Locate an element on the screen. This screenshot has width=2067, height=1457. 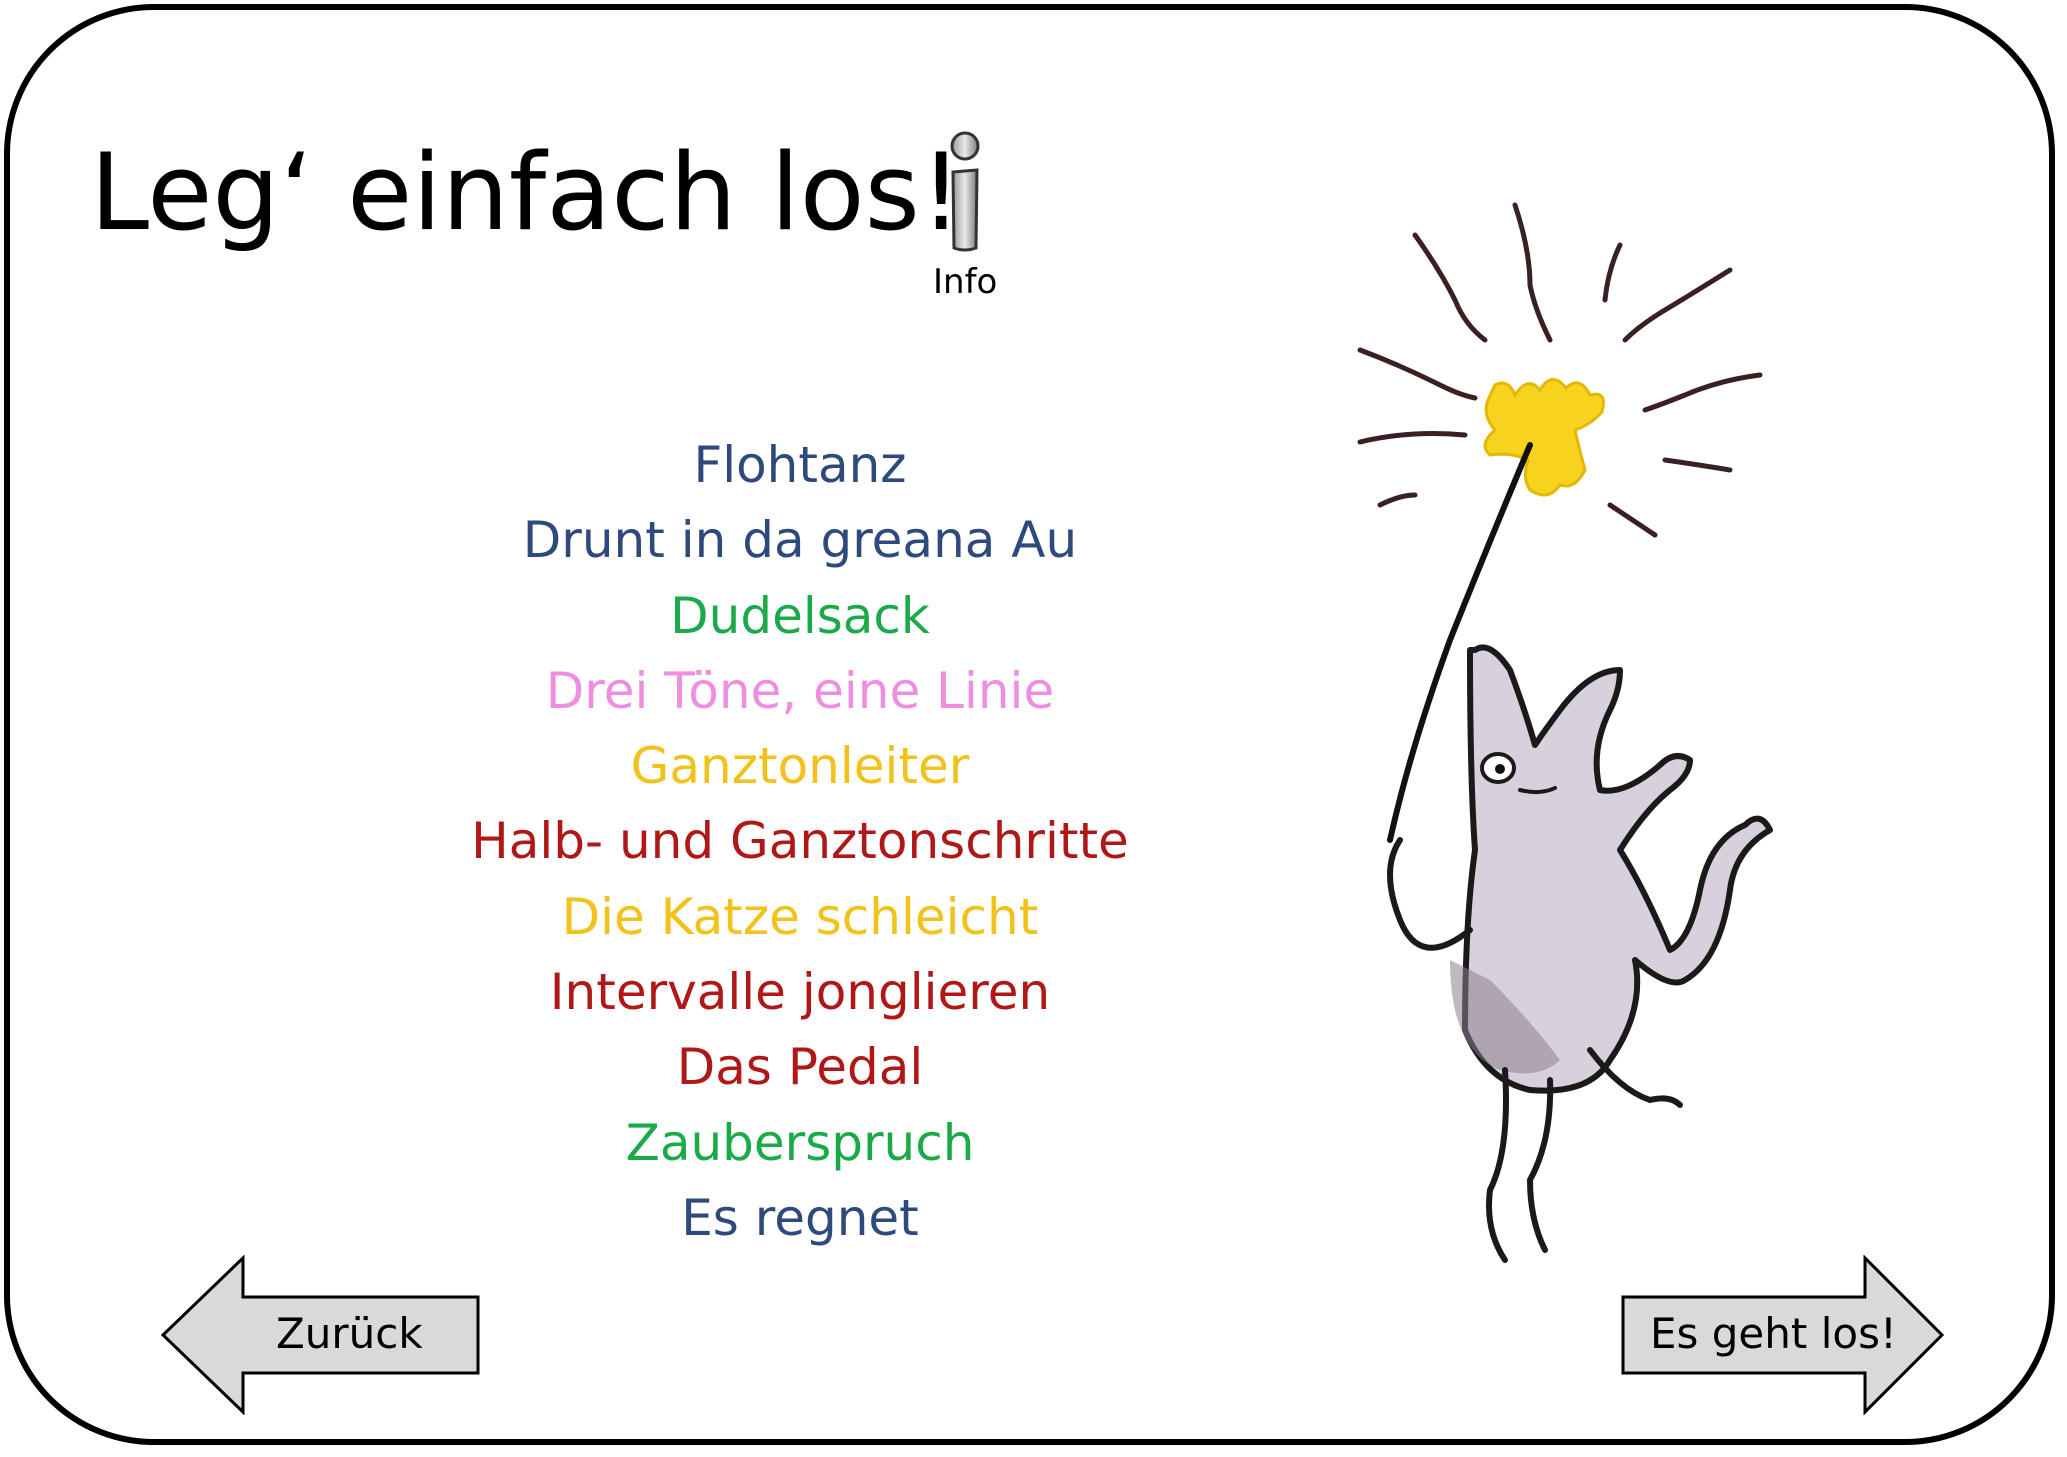
next-button-label: Es geht los! is located at coordinates (1773, 1333).